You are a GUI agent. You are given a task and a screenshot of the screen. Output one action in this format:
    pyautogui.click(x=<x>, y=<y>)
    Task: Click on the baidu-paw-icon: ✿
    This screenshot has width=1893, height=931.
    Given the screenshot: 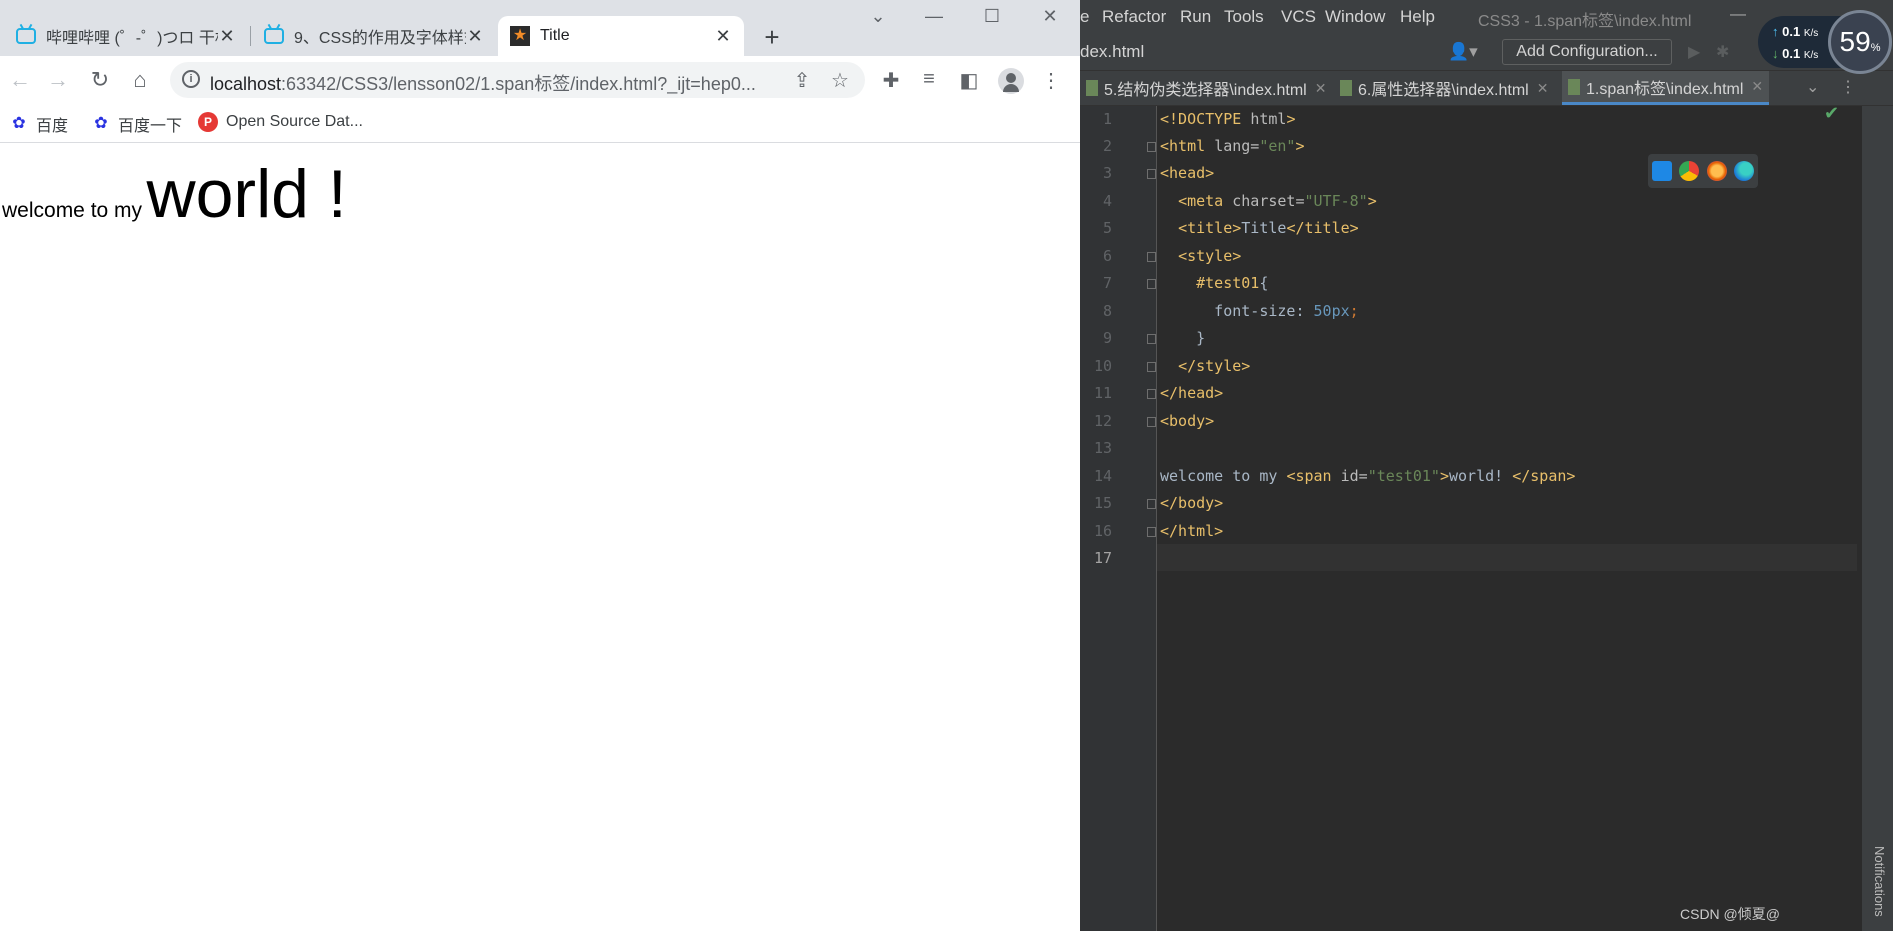 What is the action you would take?
    pyautogui.click(x=19, y=123)
    